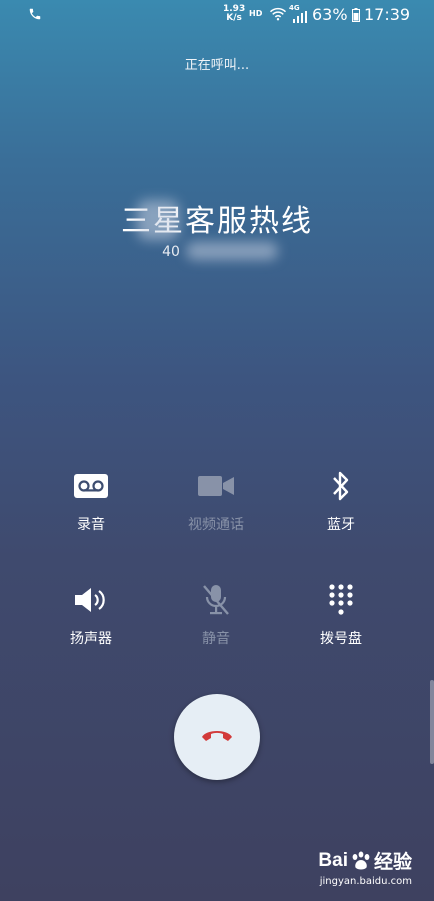  I want to click on baidu-watermark: Bai 经验 jingyan.baidu.com, so click(365, 867).